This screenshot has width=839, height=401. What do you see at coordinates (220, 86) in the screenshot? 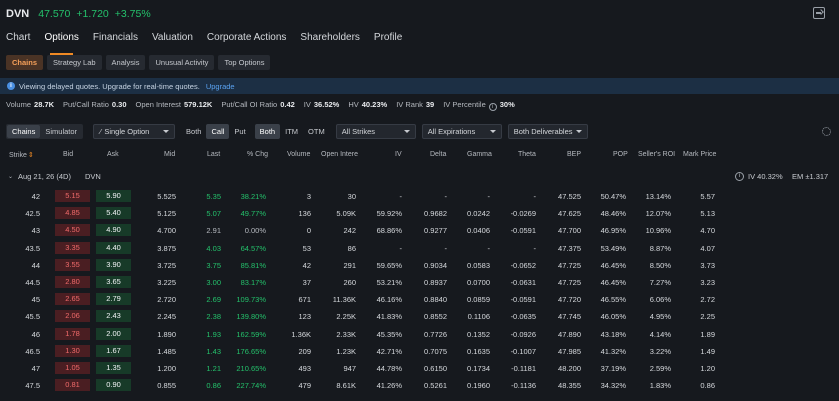
I see `upgrade-link: Upgrade` at bounding box center [220, 86].